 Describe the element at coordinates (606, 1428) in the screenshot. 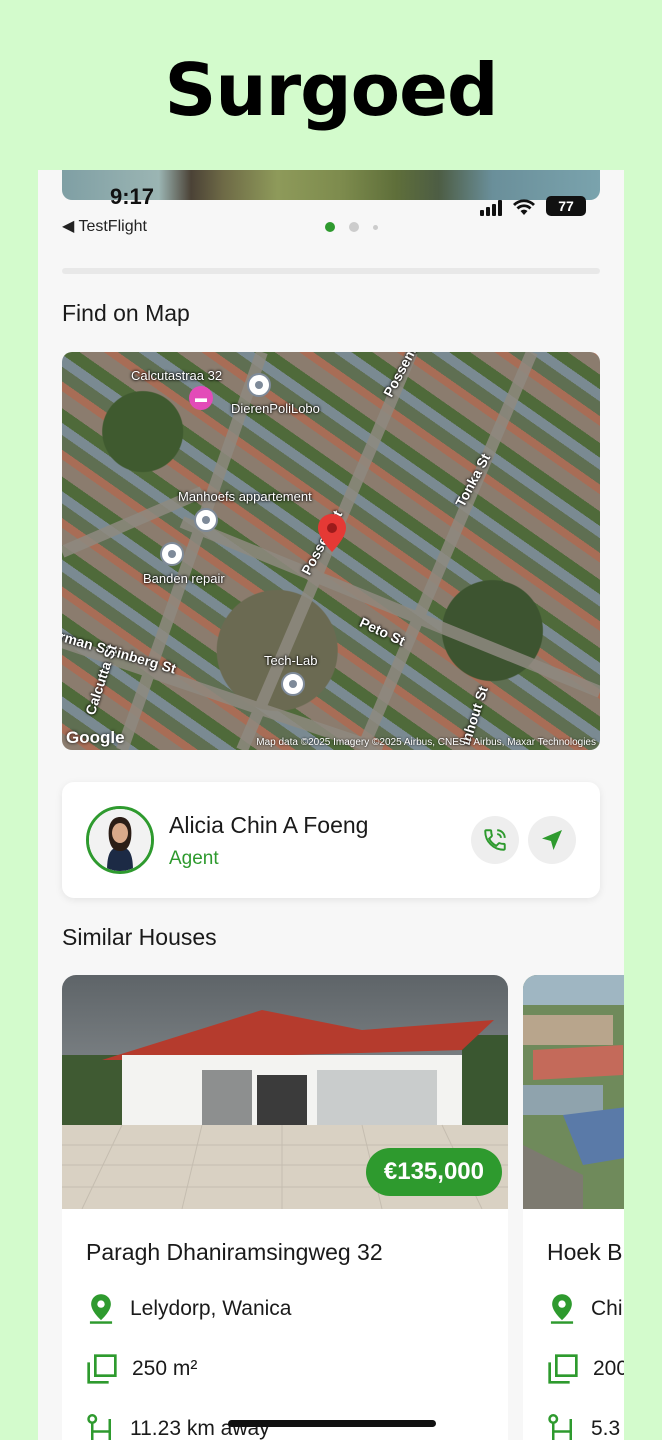

I see `house-distance: 5.3` at that location.